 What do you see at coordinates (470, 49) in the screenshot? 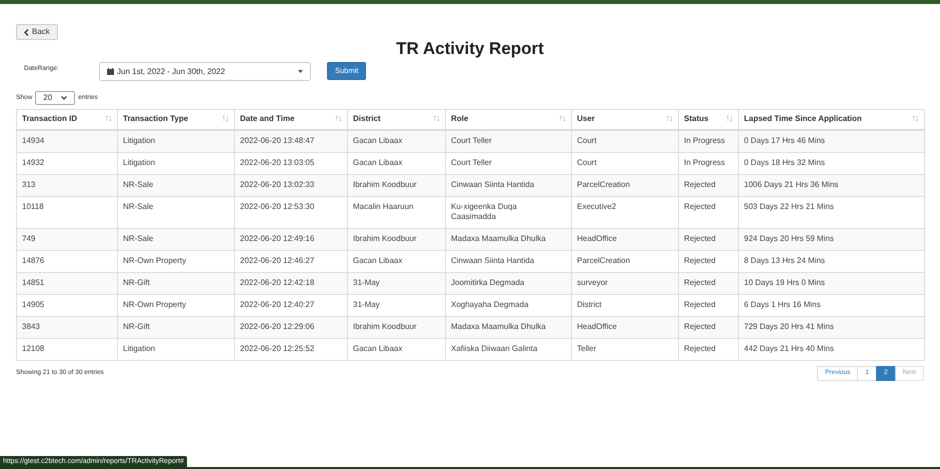
I see `page-title: TR Activity Report` at bounding box center [470, 49].